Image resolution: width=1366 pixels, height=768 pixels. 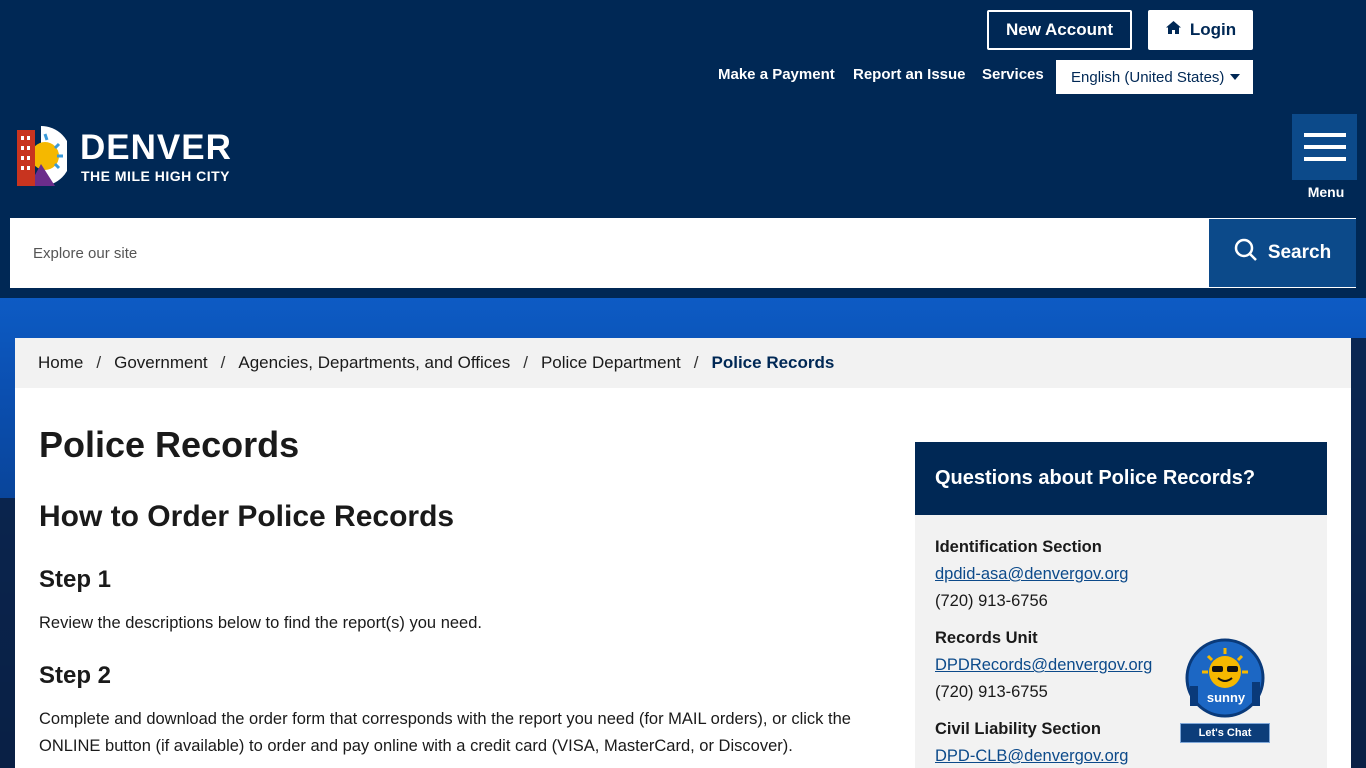 I want to click on search-button-label: Search, so click(x=1299, y=252).